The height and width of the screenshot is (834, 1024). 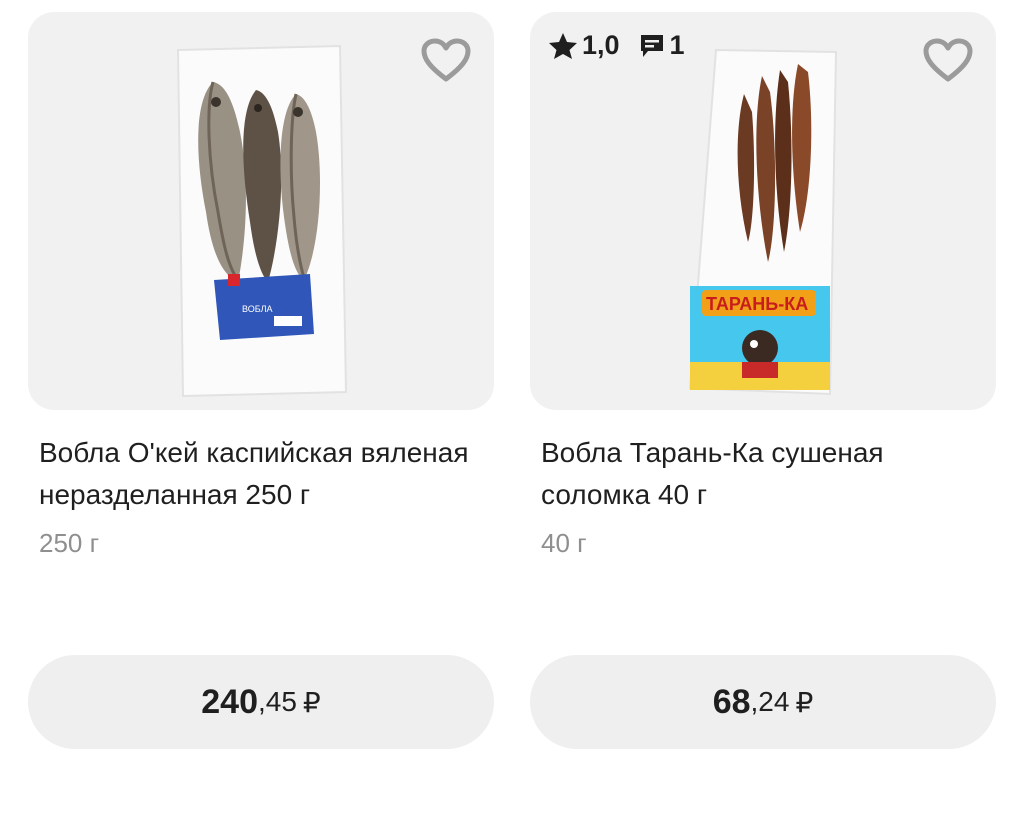 I want to click on rating-block: 1,0 1, so click(x=616, y=45).